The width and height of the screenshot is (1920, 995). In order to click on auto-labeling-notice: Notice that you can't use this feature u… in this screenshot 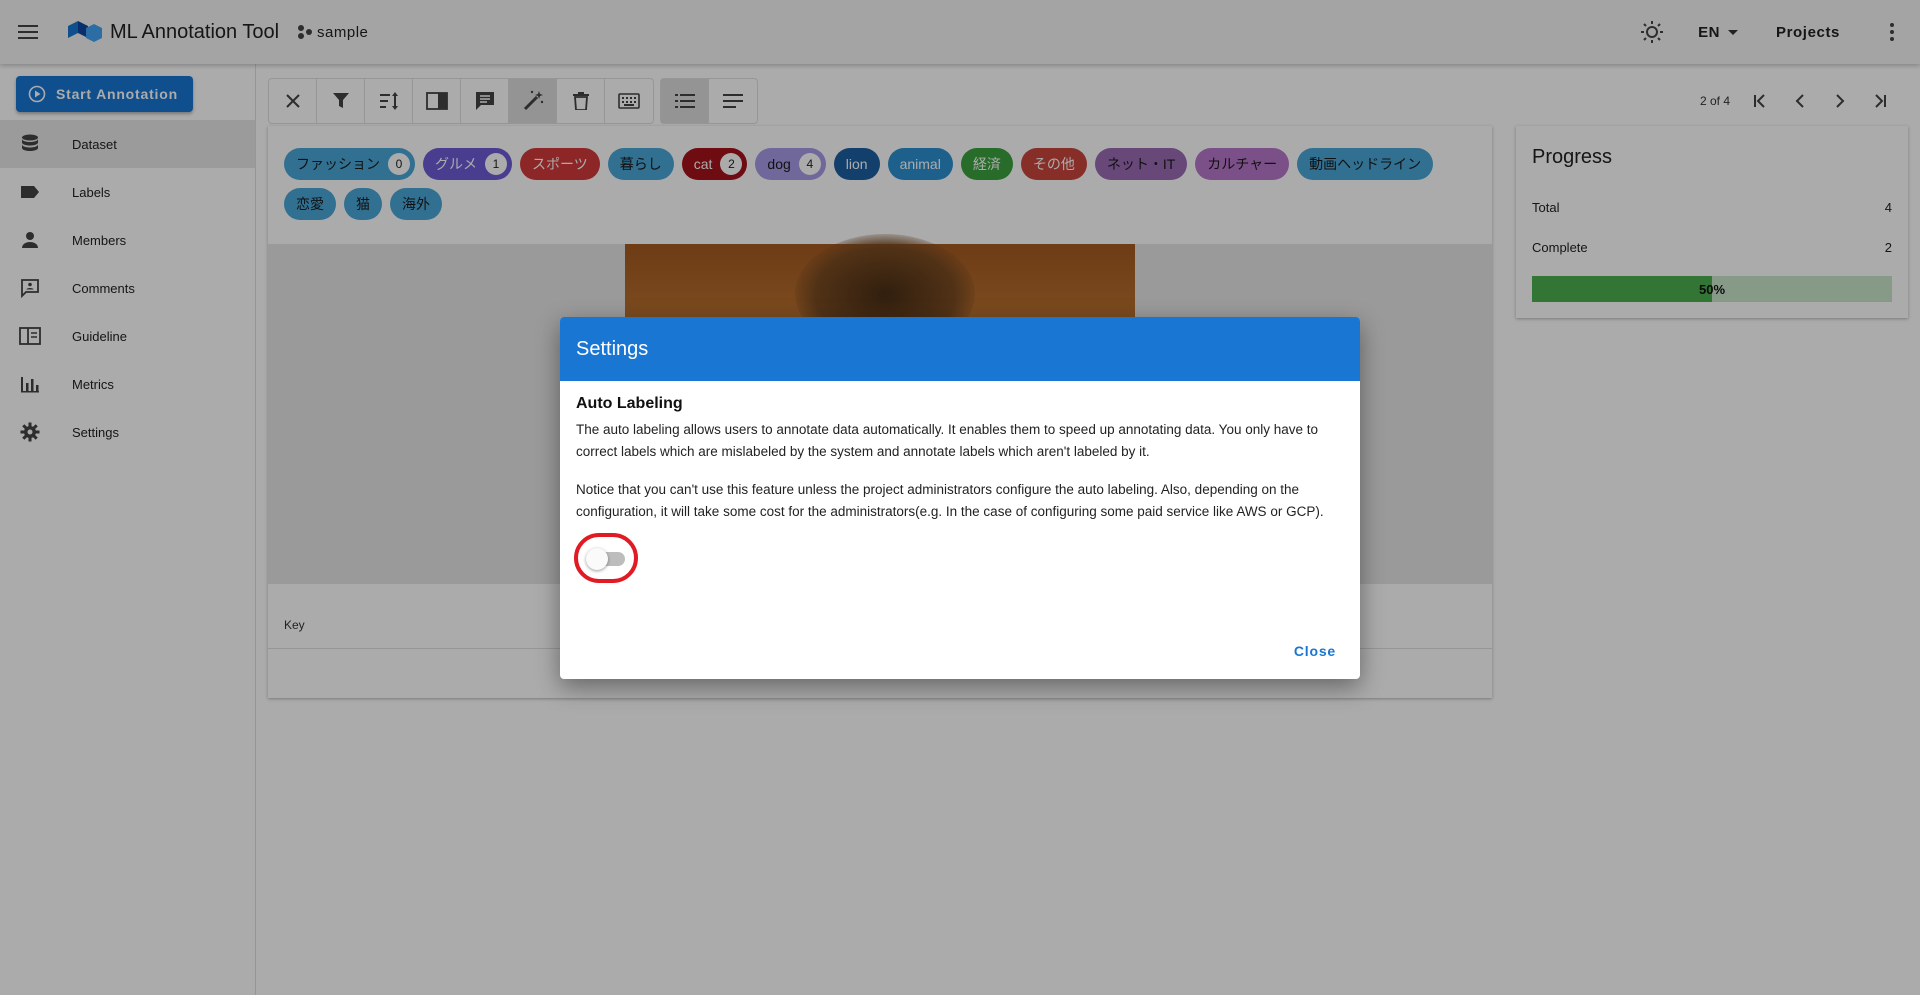, I will do `click(950, 500)`.